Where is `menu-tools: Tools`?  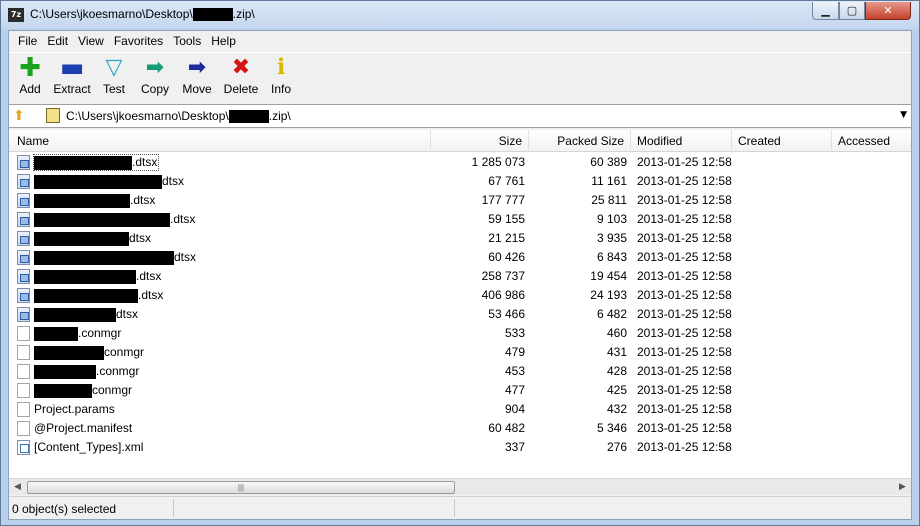 menu-tools: Tools is located at coordinates (187, 41).